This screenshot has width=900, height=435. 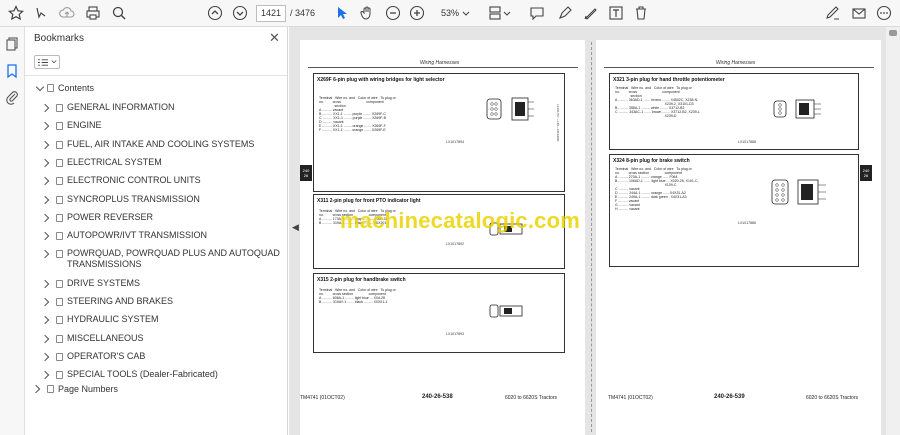 I want to click on bookmark-label: ELECTRONIC CONTROL UNITS, so click(x=134, y=180).